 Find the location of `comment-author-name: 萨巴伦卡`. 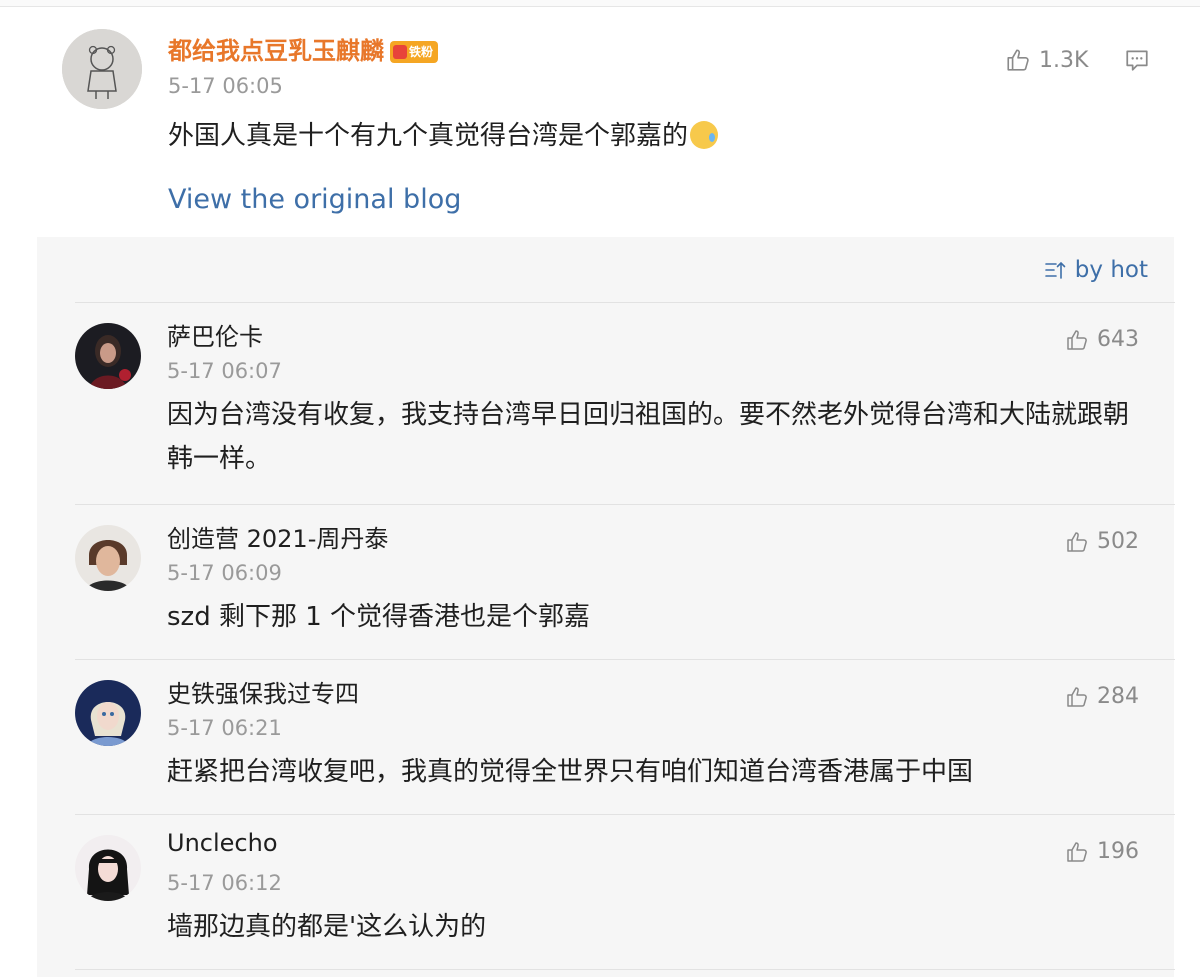

comment-author-name: 萨巴伦卡 is located at coordinates (215, 334).